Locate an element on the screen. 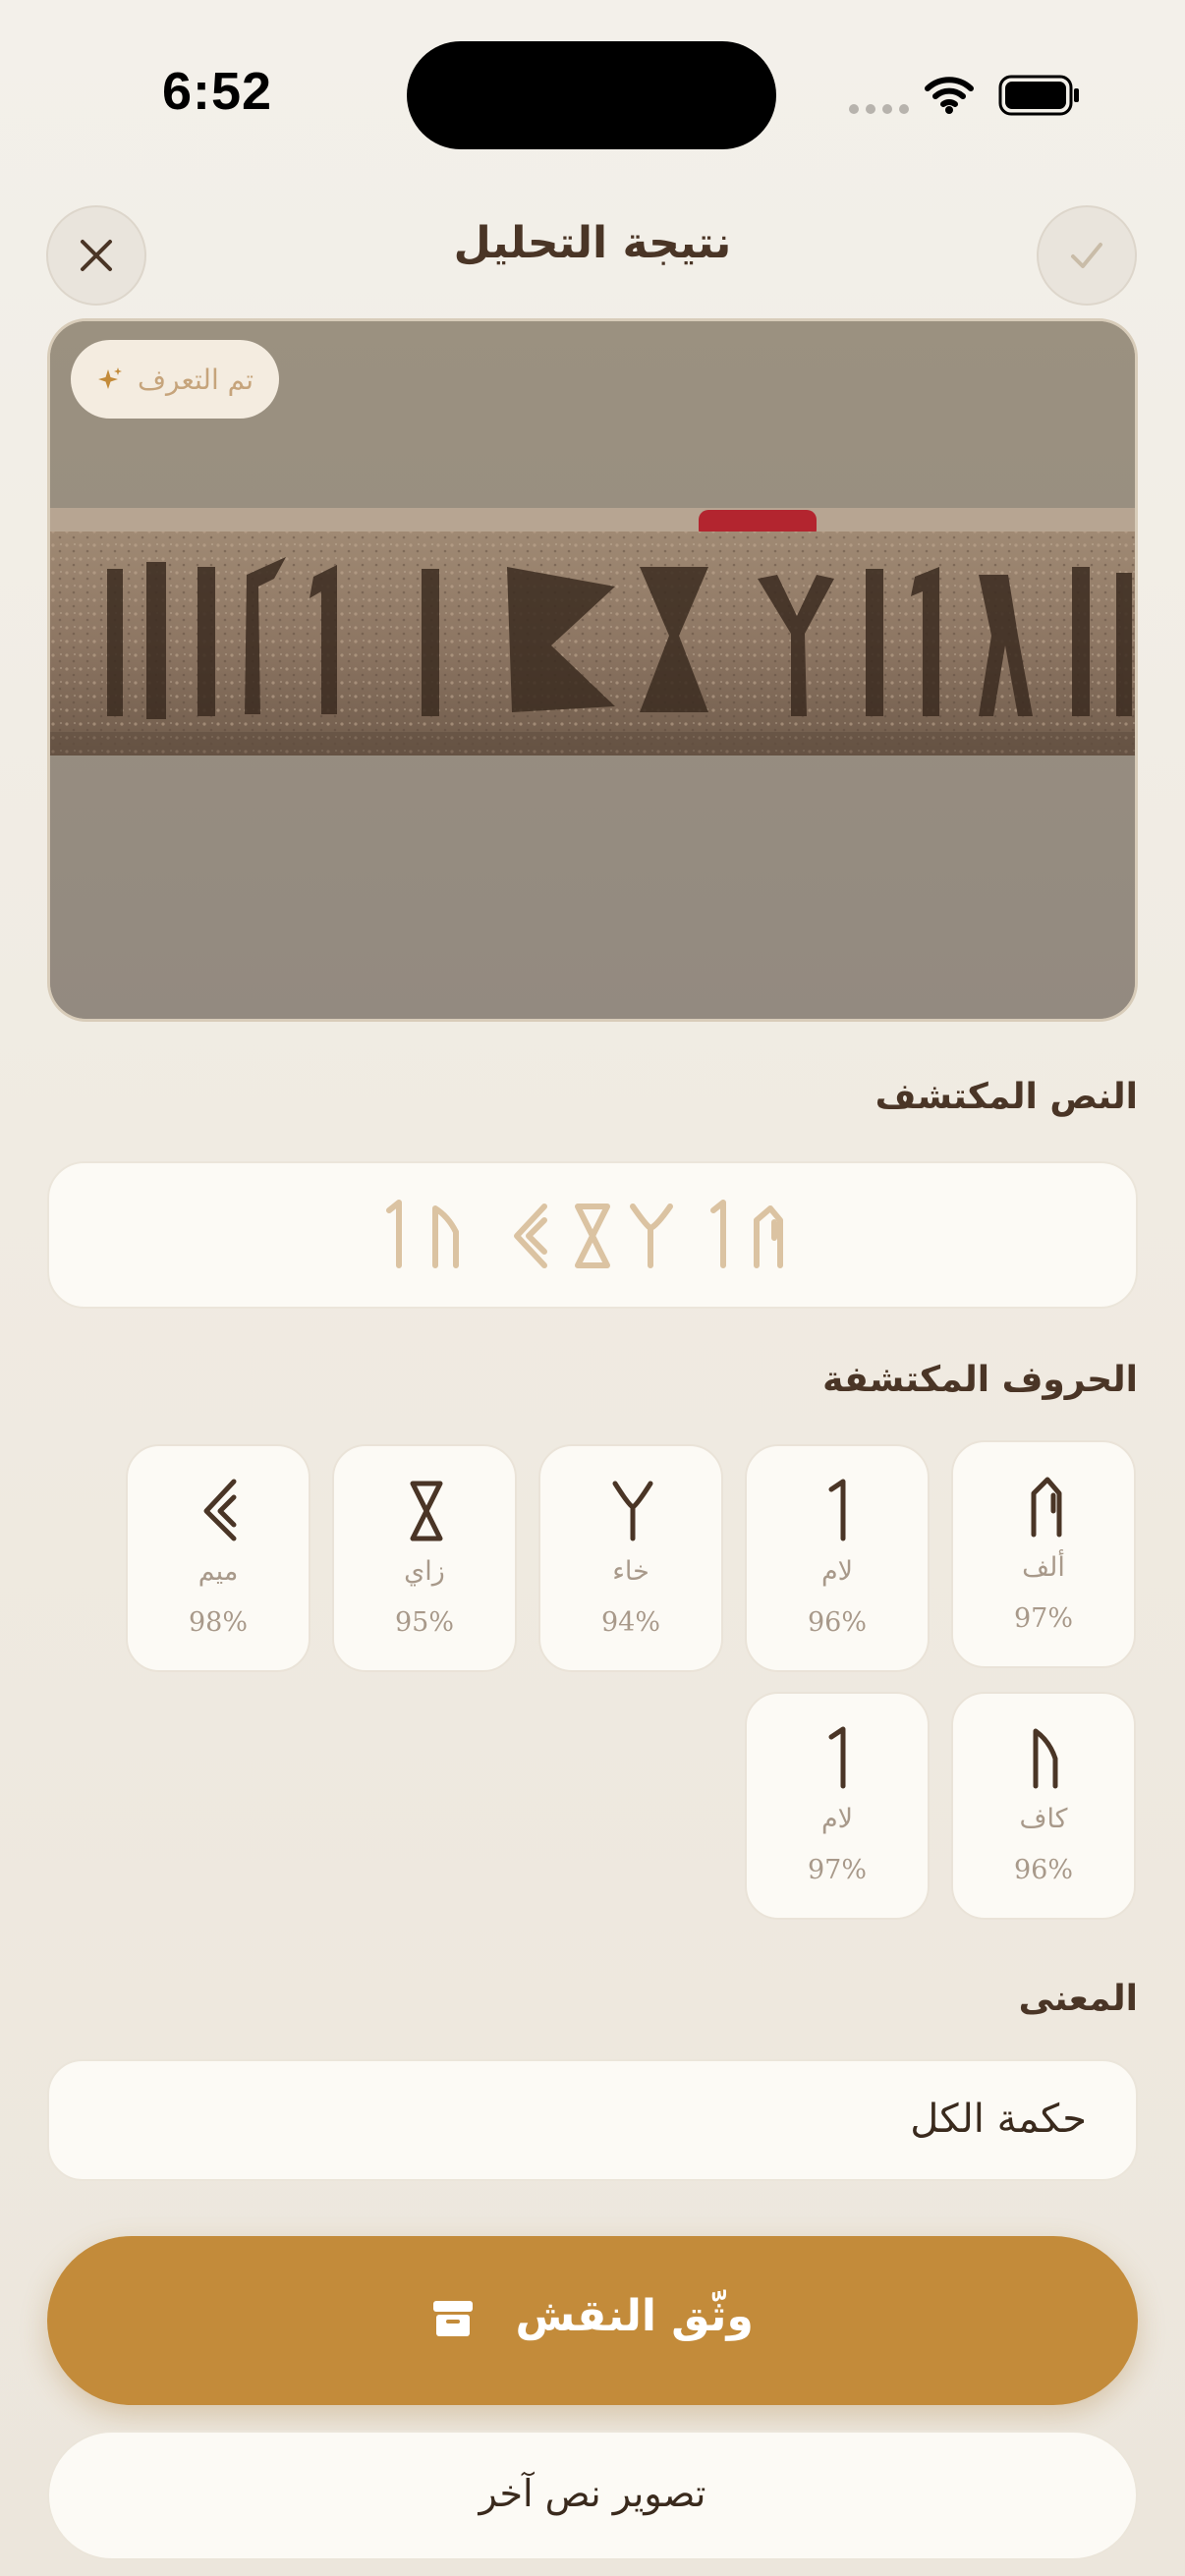 The image size is (1185, 2576). retake-photo-button: تصوير نص آخر is located at coordinates (592, 2495).